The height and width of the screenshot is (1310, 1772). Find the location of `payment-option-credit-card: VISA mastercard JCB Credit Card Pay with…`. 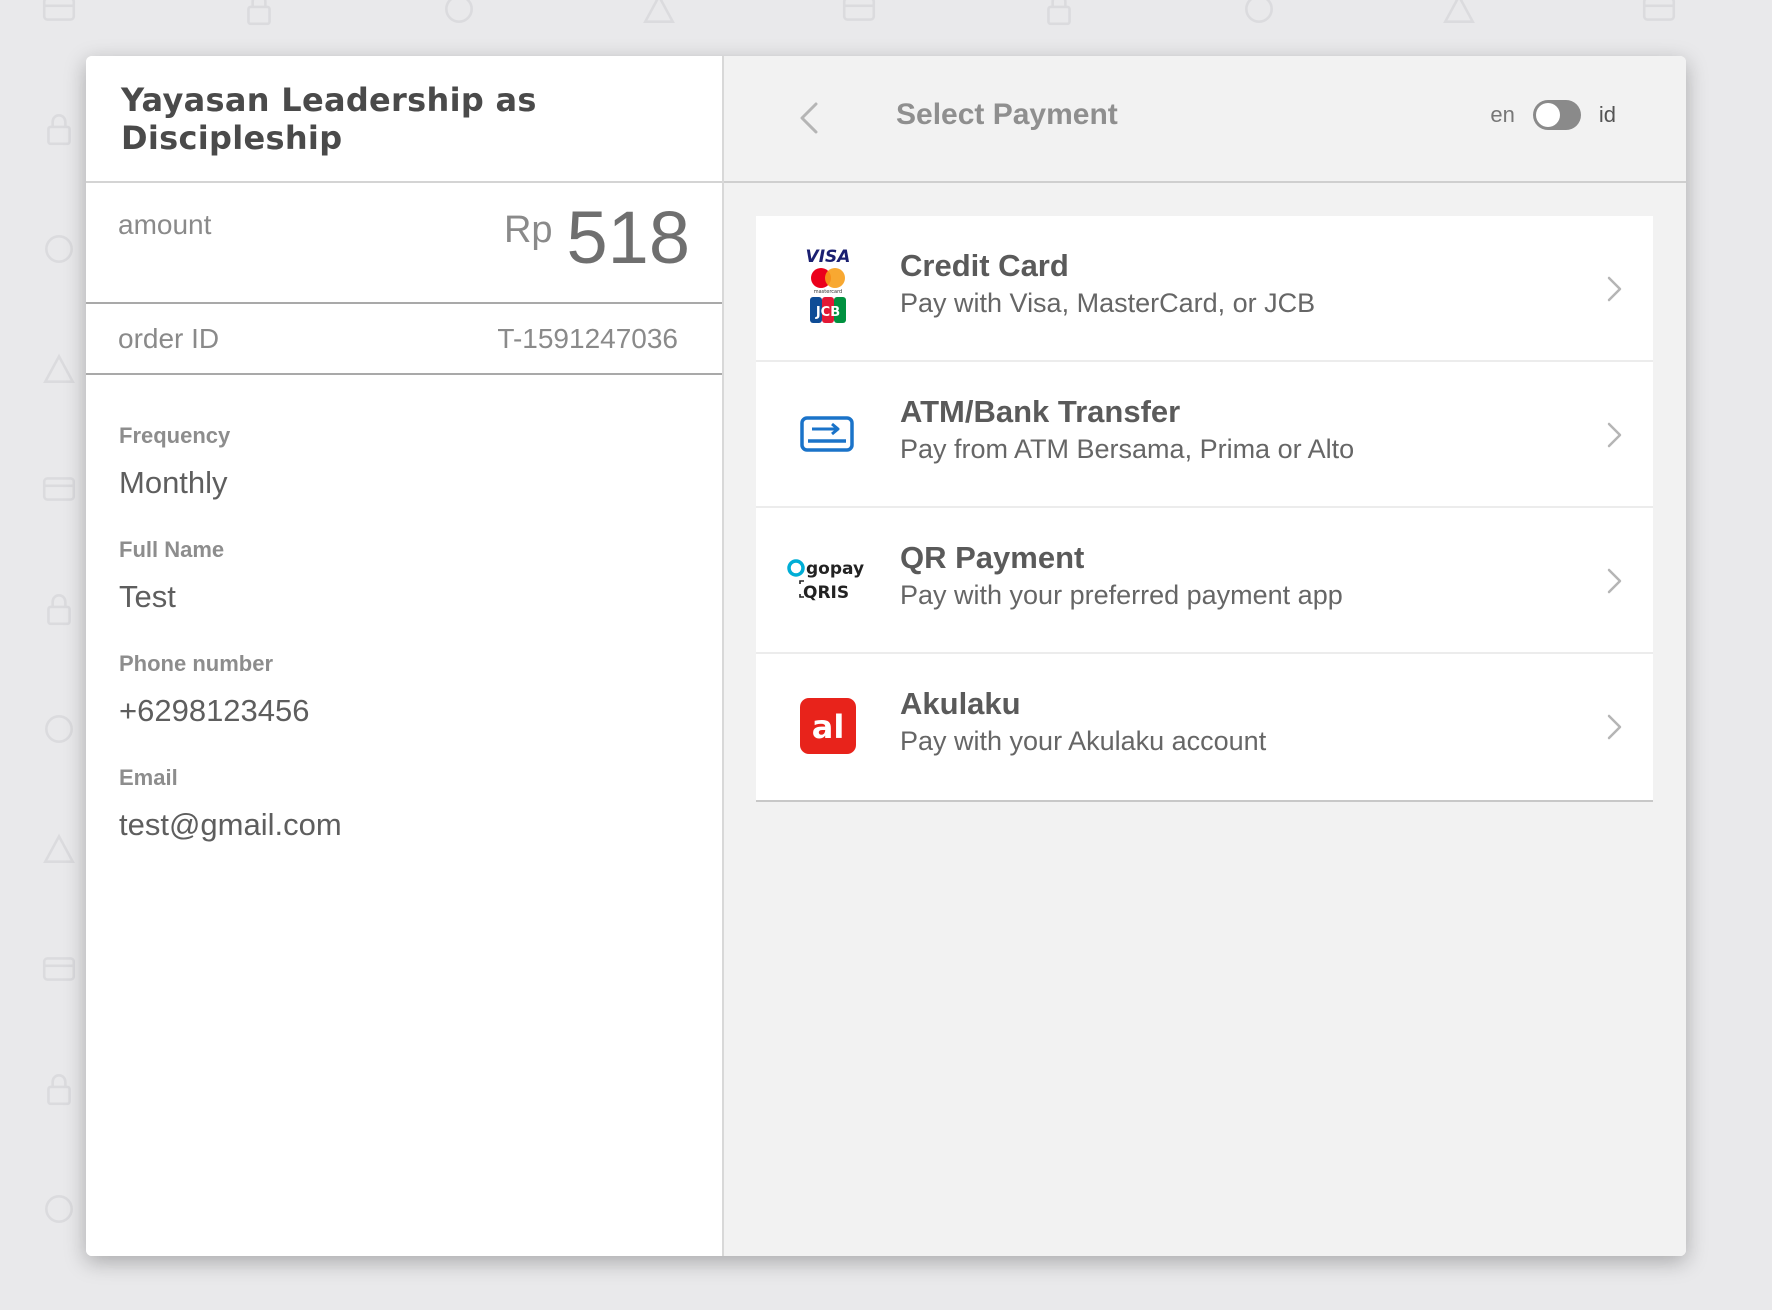

payment-option-credit-card: VISA mastercard JCB Credit Card Pay with… is located at coordinates (1204, 289).